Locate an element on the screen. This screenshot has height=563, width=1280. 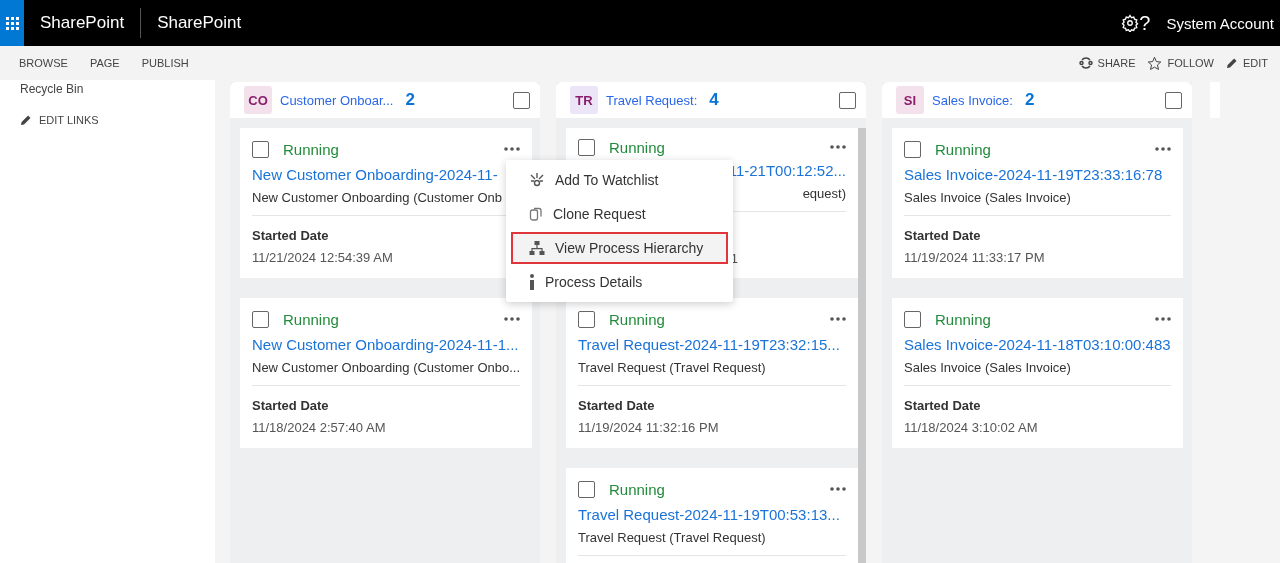
nav-link: Recycle Bin is located at coordinates (117, 89).